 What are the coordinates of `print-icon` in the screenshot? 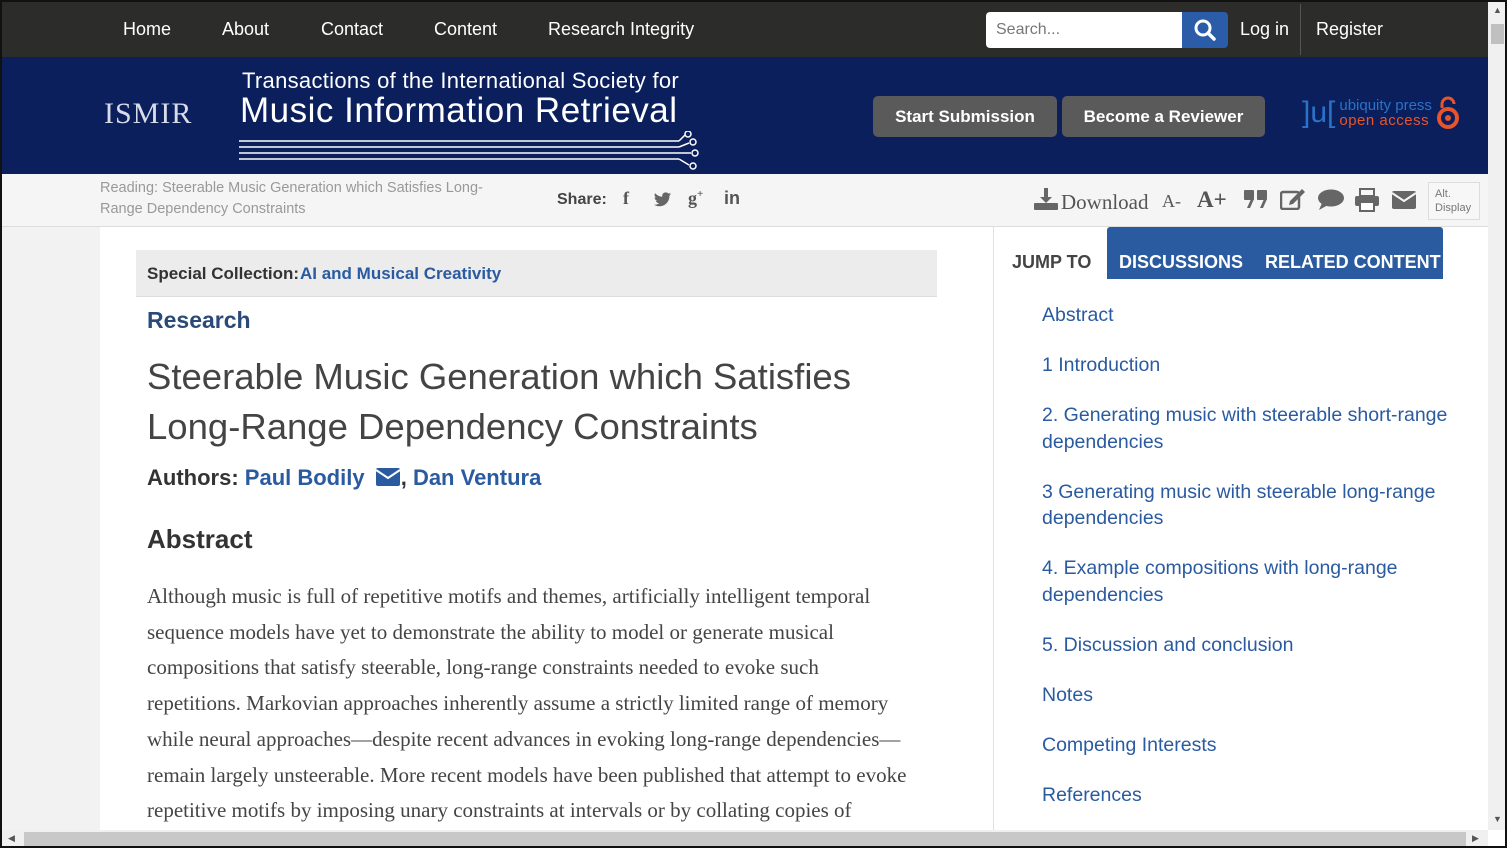 It's located at (1367, 200).